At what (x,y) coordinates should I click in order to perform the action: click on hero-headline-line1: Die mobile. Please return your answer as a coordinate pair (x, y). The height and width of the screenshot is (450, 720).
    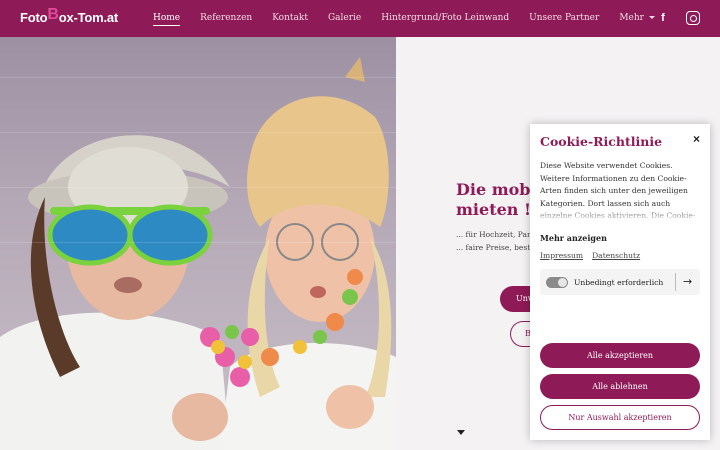
    Looking at the image, I should click on (496, 189).